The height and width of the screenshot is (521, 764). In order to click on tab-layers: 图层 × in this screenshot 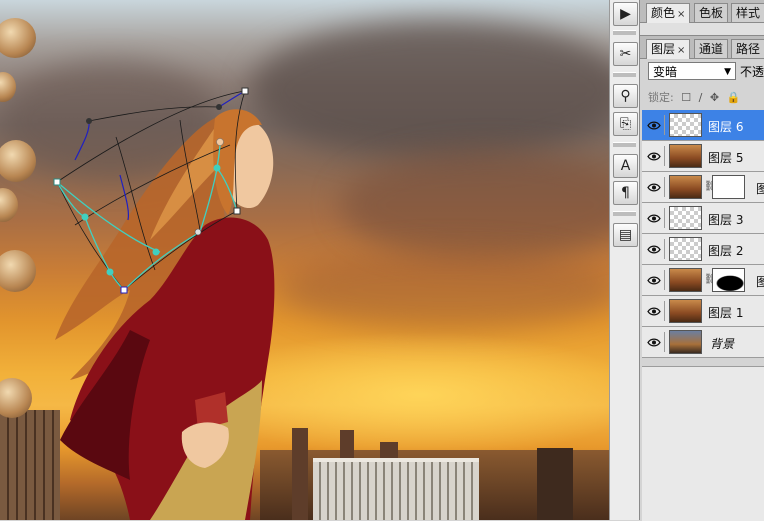, I will do `click(668, 49)`.